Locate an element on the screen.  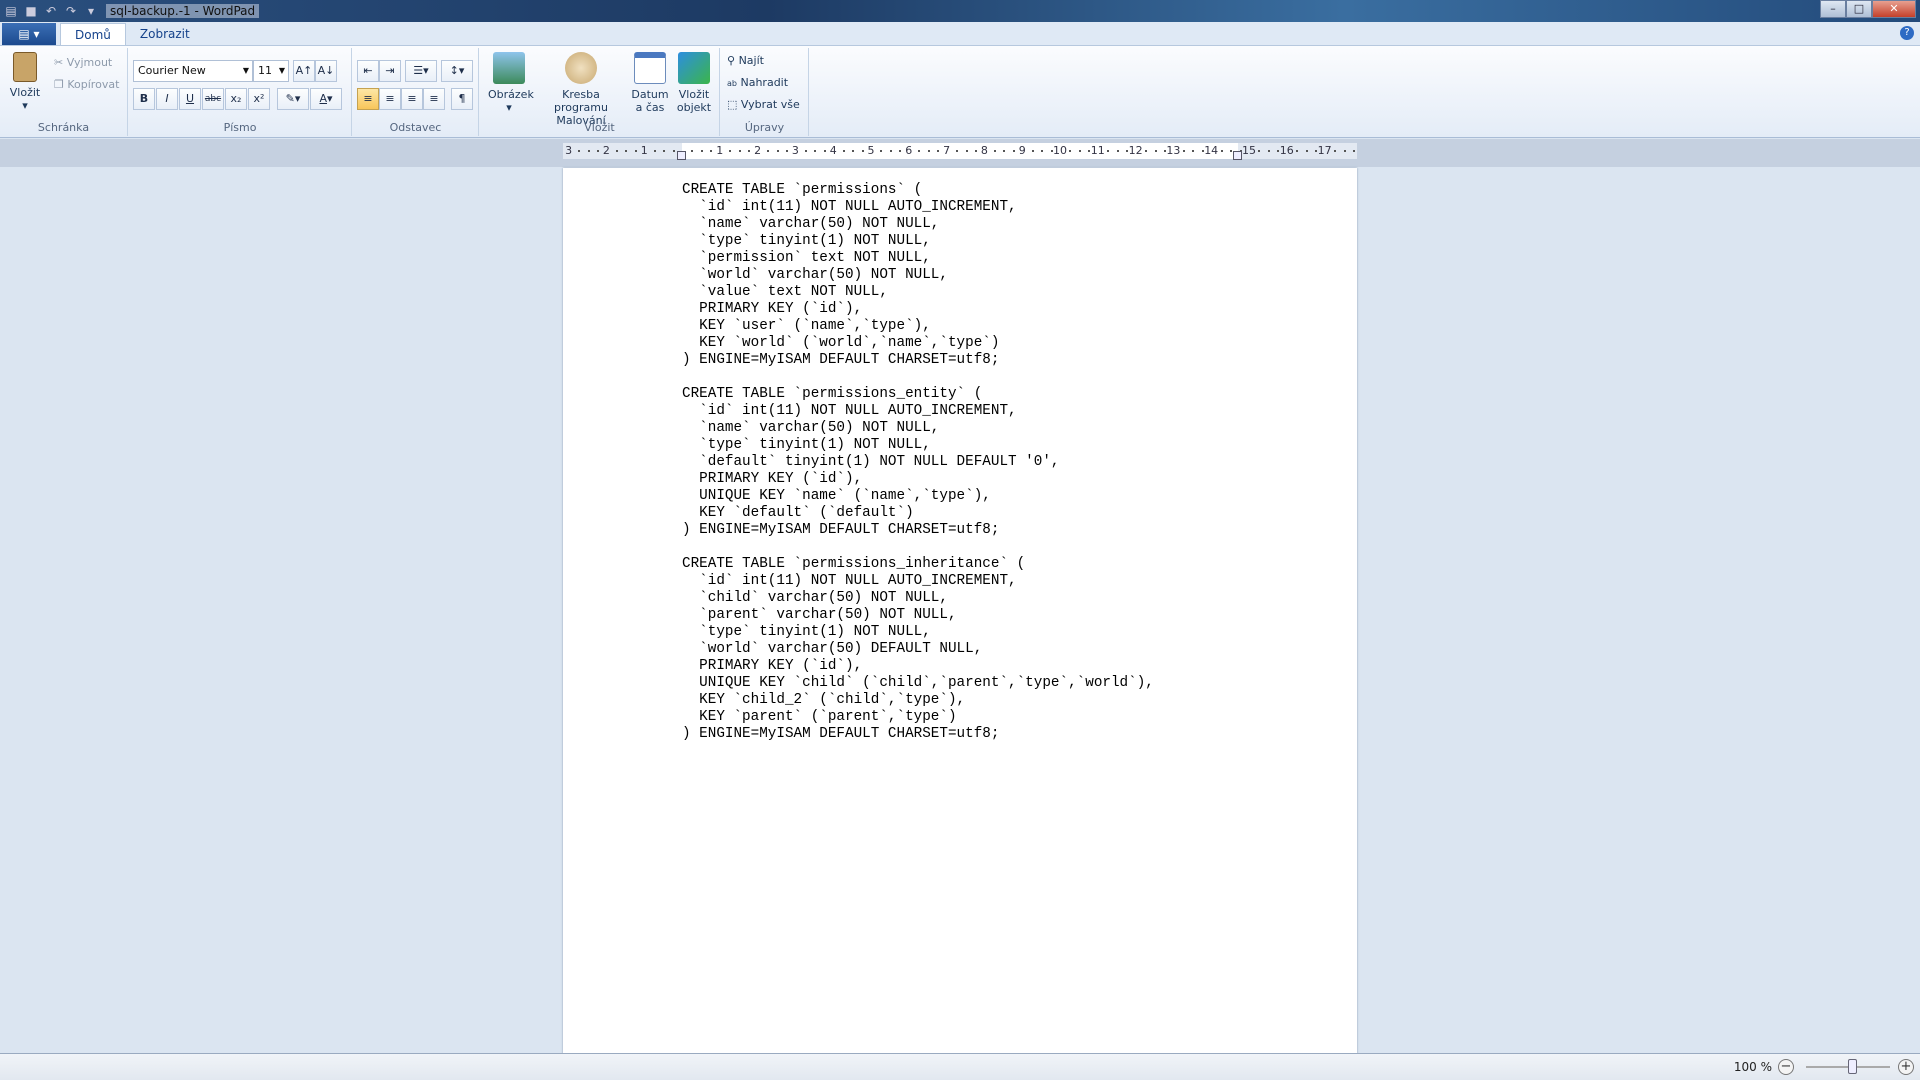
save-icon: ■ is located at coordinates (31, 11).